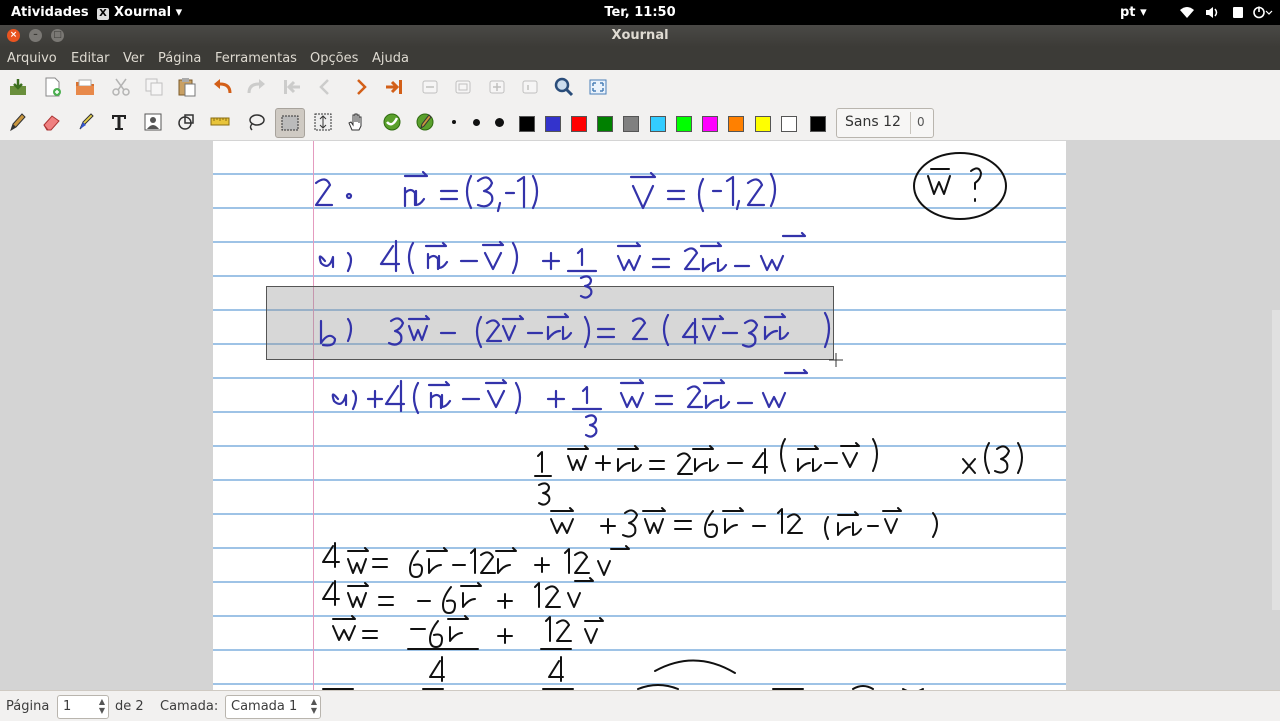  Describe the element at coordinates (133, 58) in the screenshot. I see `menu-ver: Ver` at that location.